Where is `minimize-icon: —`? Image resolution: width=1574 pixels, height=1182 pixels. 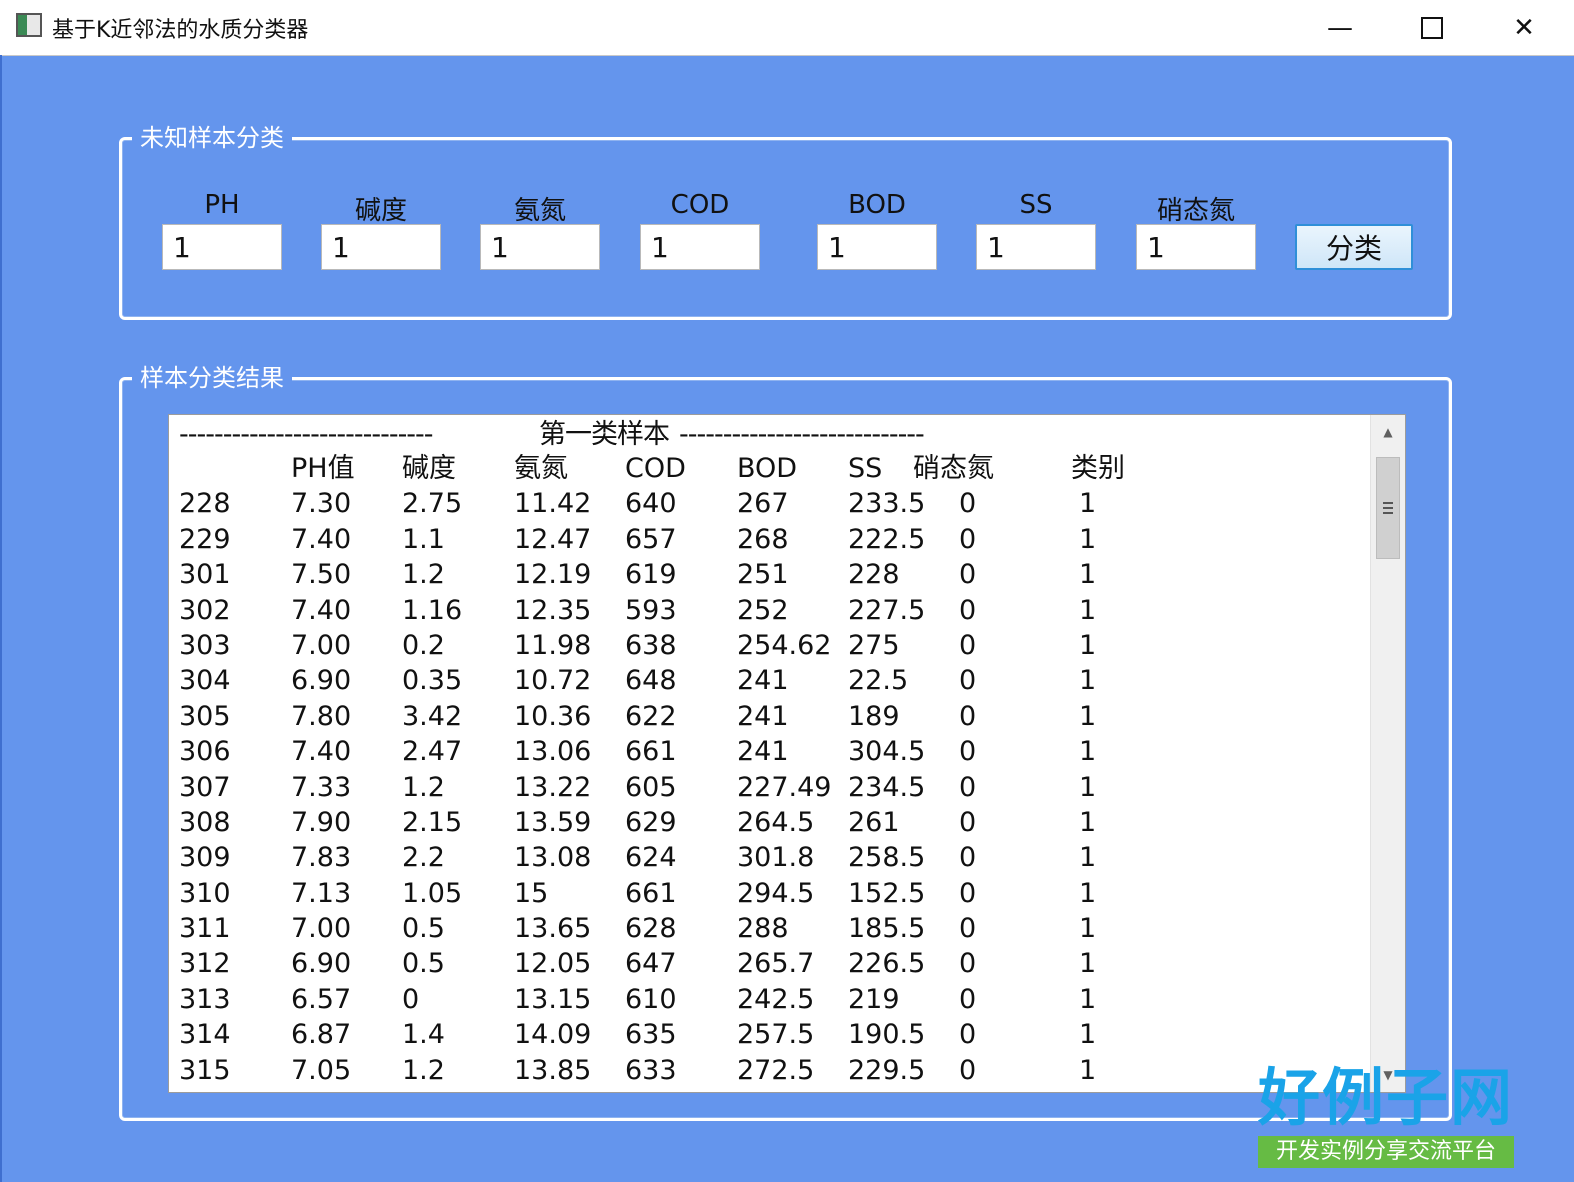 minimize-icon: — is located at coordinates (1340, 27).